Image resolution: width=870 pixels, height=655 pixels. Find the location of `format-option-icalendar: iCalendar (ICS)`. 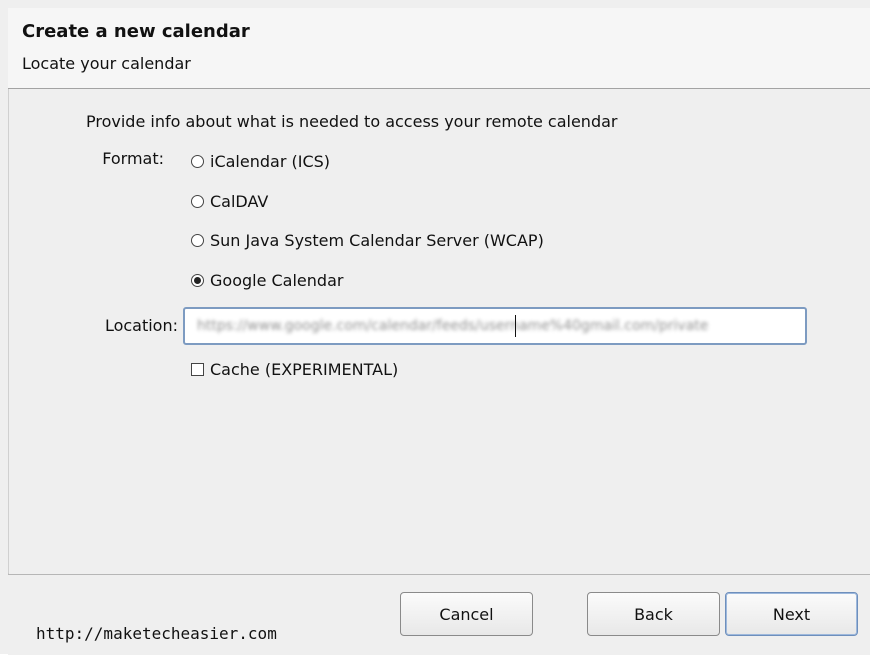

format-option-icalendar: iCalendar (ICS) is located at coordinates (260, 161).